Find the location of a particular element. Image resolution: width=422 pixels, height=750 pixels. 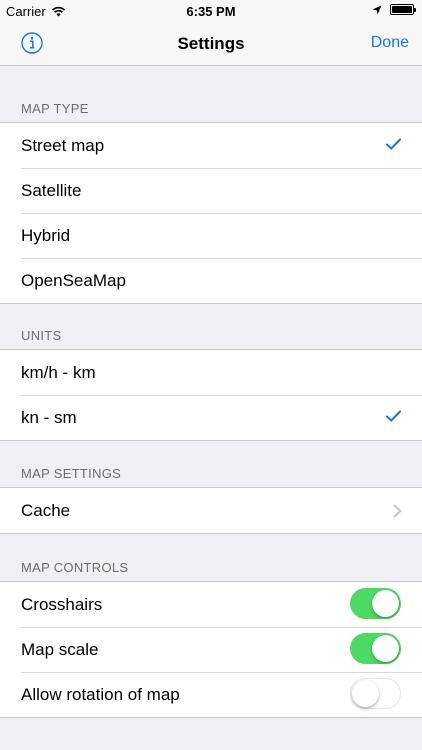

clock: 6:35 PM is located at coordinates (211, 11).